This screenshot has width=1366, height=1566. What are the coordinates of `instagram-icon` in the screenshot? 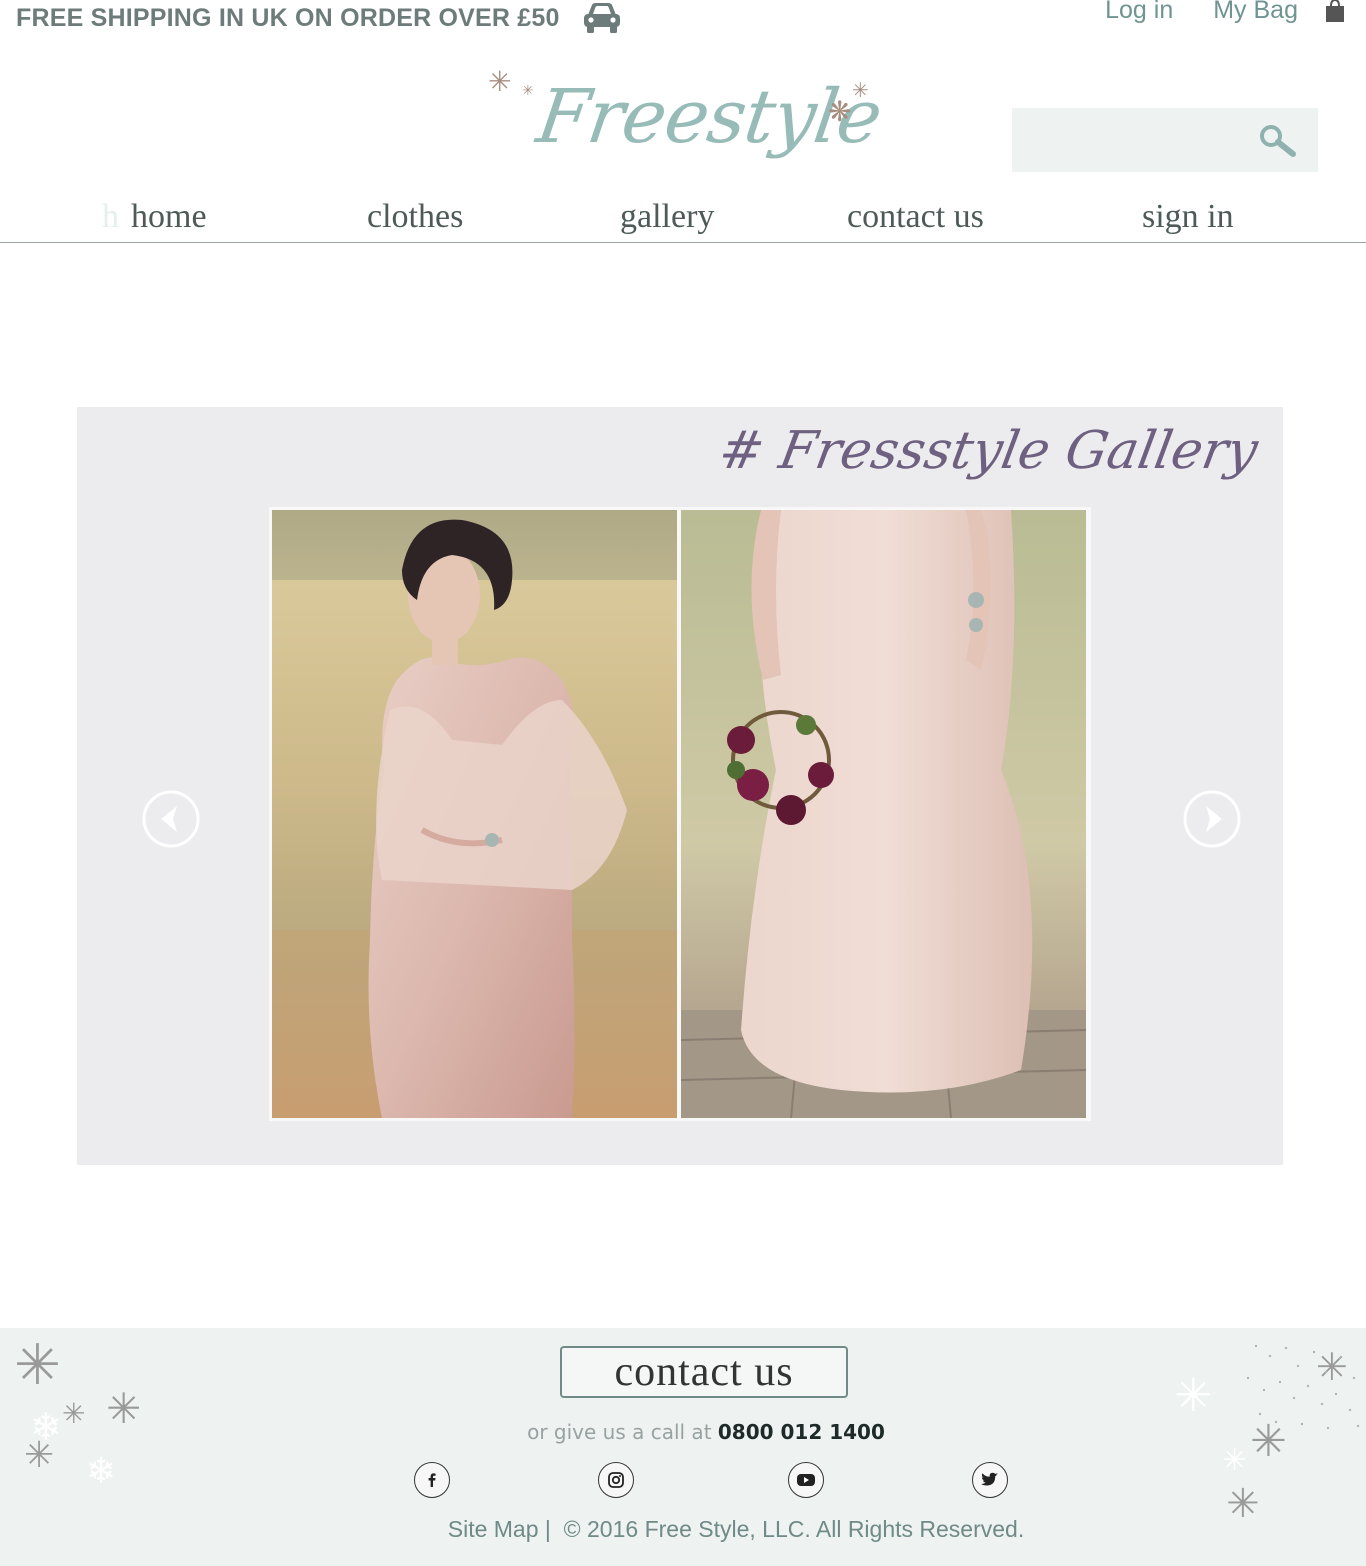 It's located at (616, 1480).